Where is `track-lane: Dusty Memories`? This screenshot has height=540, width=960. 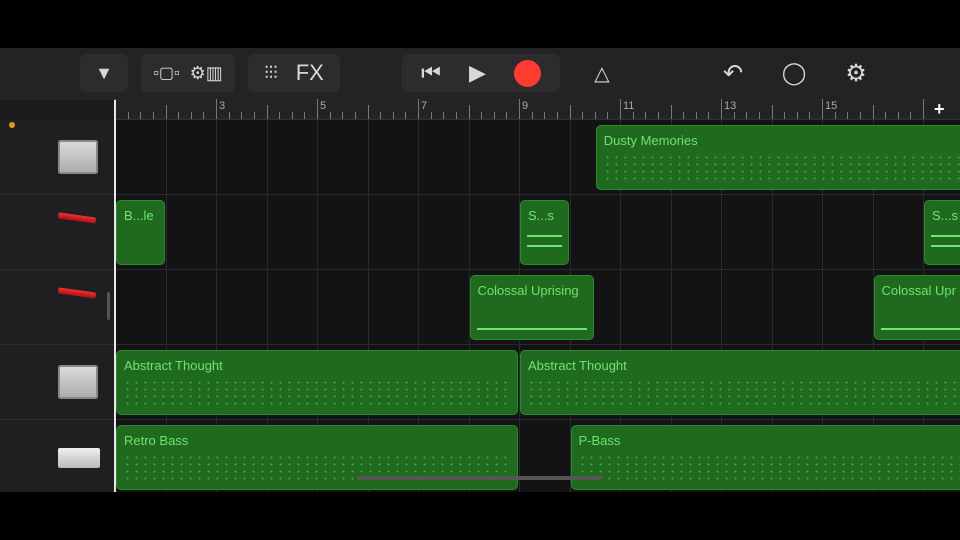
track-lane: Dusty Memories is located at coordinates (537, 157).